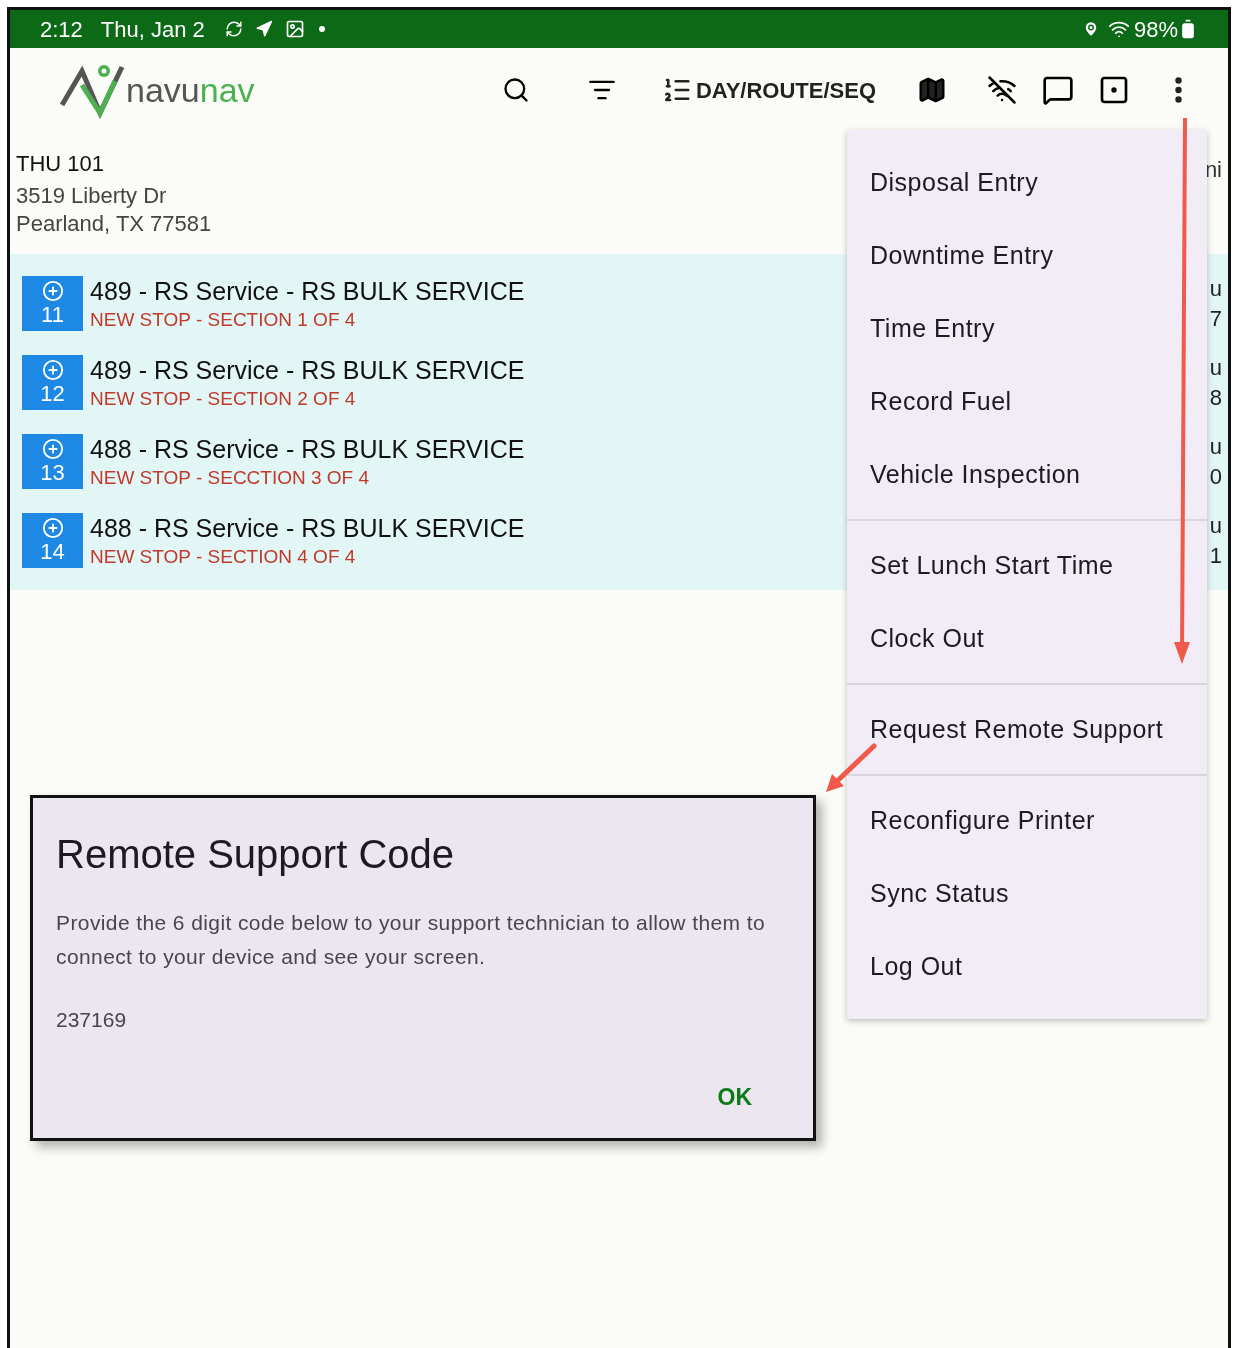 The height and width of the screenshot is (1348, 1234). What do you see at coordinates (1213, 170) in the screenshot?
I see `route-text: ni` at bounding box center [1213, 170].